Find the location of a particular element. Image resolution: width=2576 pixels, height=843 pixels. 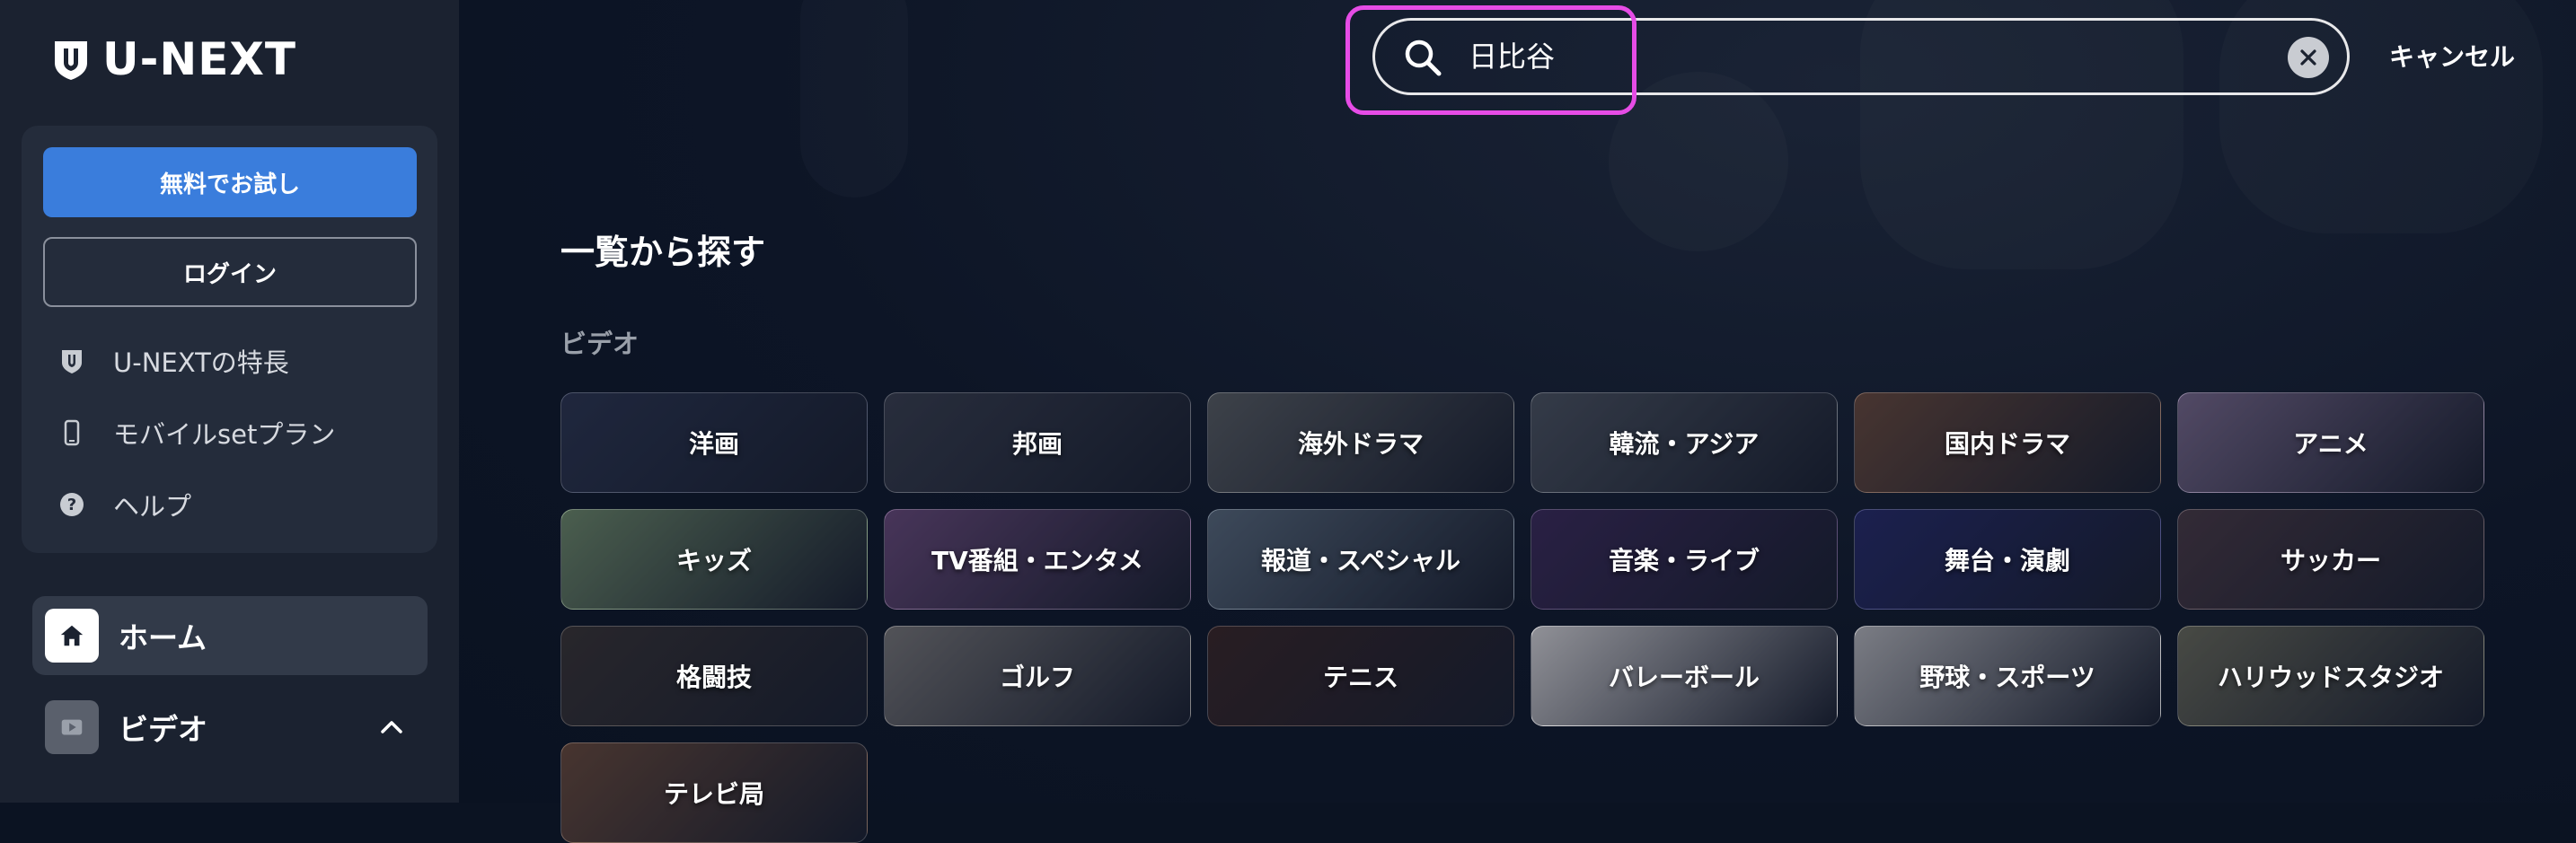

category-tile: バレーボール is located at coordinates (1684, 676).